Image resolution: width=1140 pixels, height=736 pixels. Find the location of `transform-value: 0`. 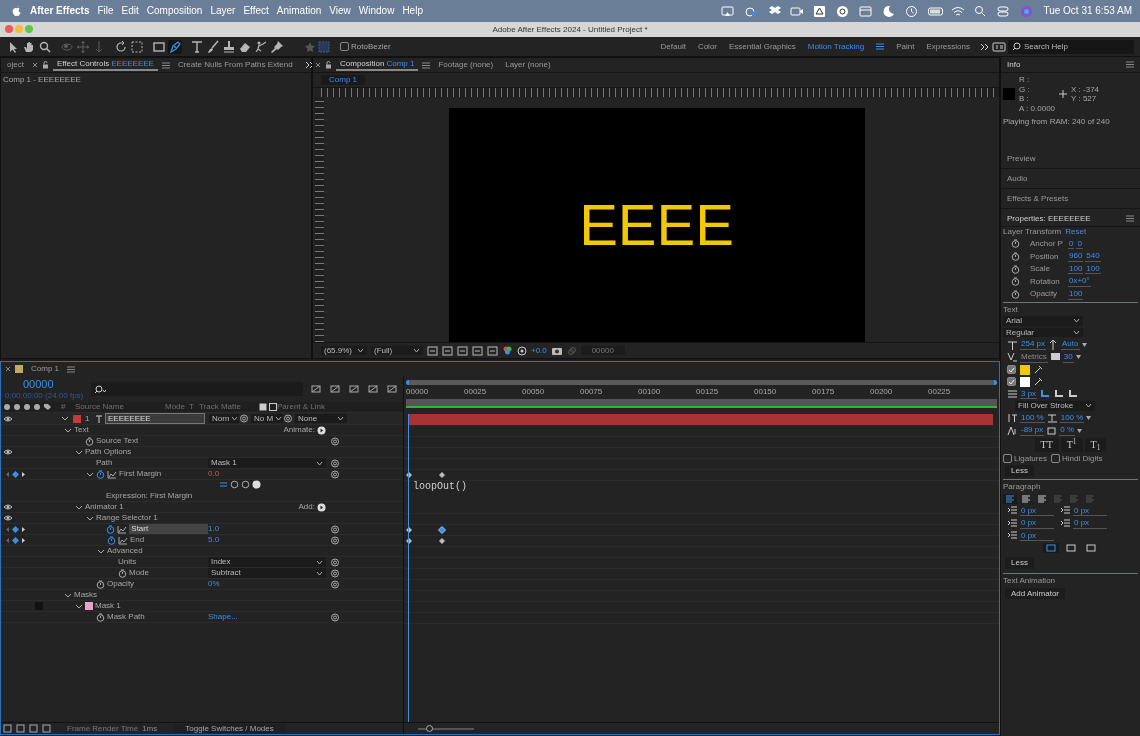

transform-value: 0 is located at coordinates (1071, 244).